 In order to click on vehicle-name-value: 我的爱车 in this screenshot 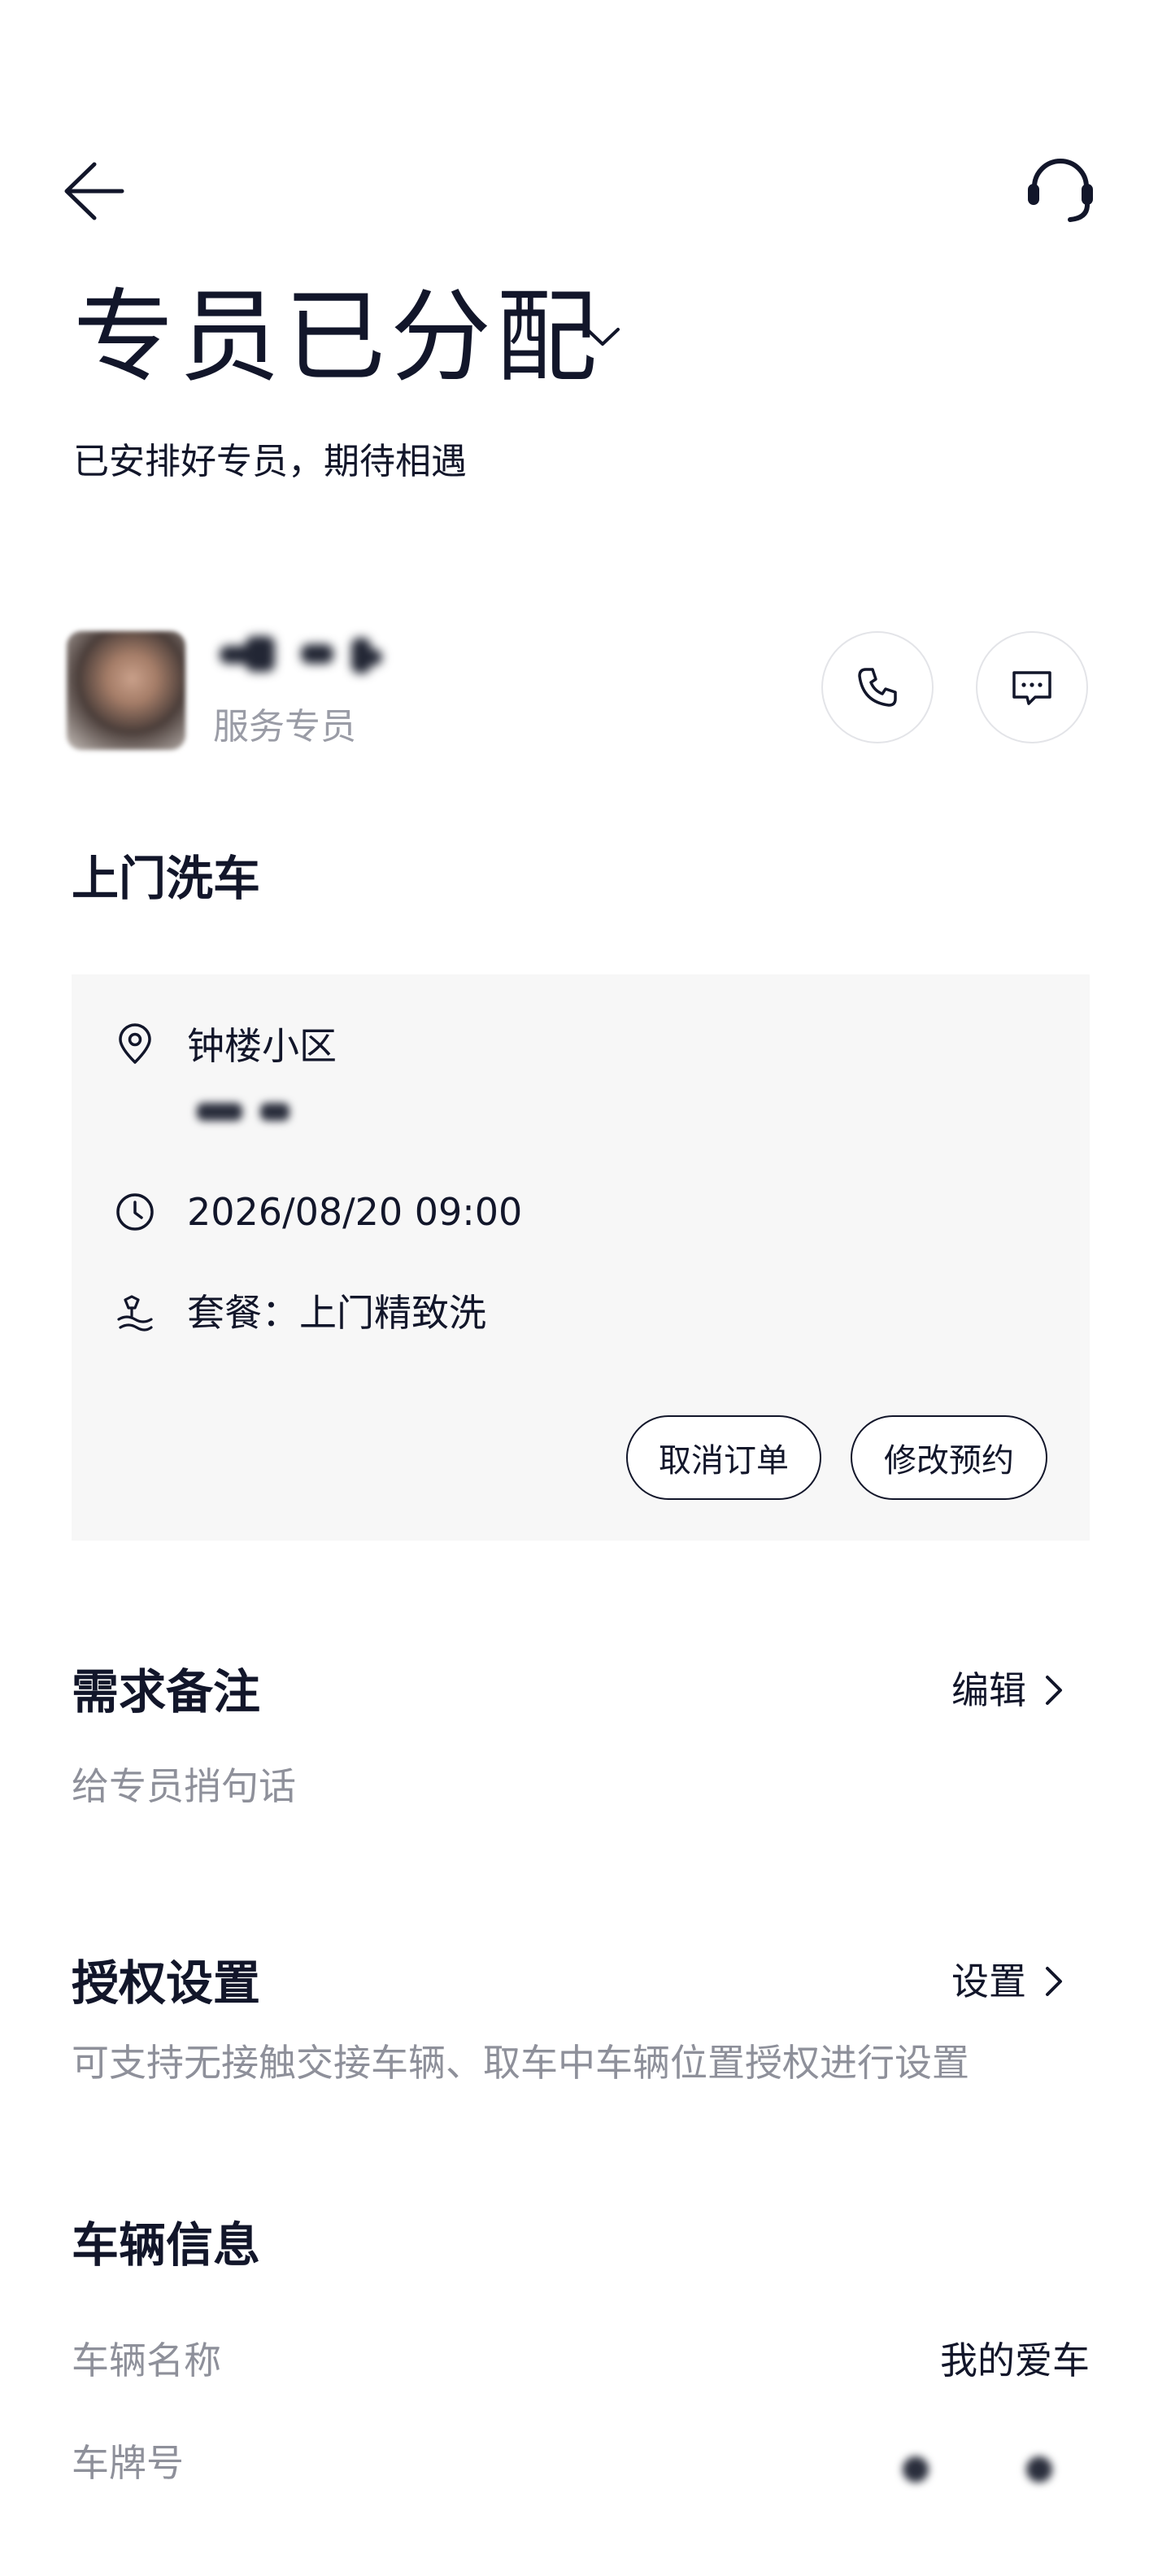, I will do `click(1015, 2360)`.